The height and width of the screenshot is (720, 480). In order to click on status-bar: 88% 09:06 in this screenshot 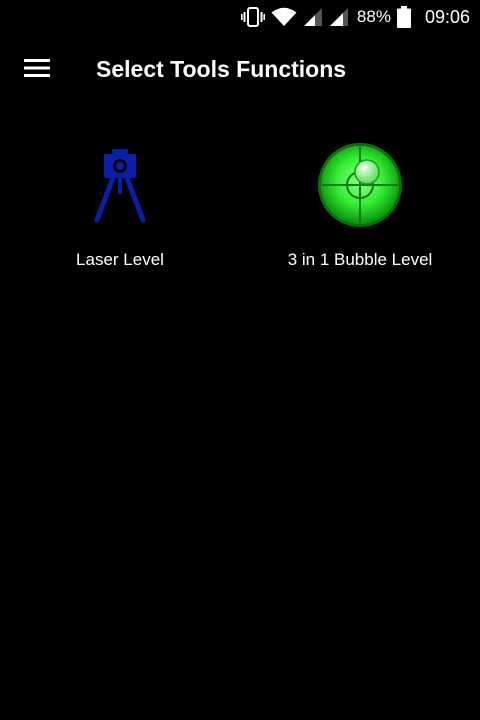, I will do `click(240, 17)`.